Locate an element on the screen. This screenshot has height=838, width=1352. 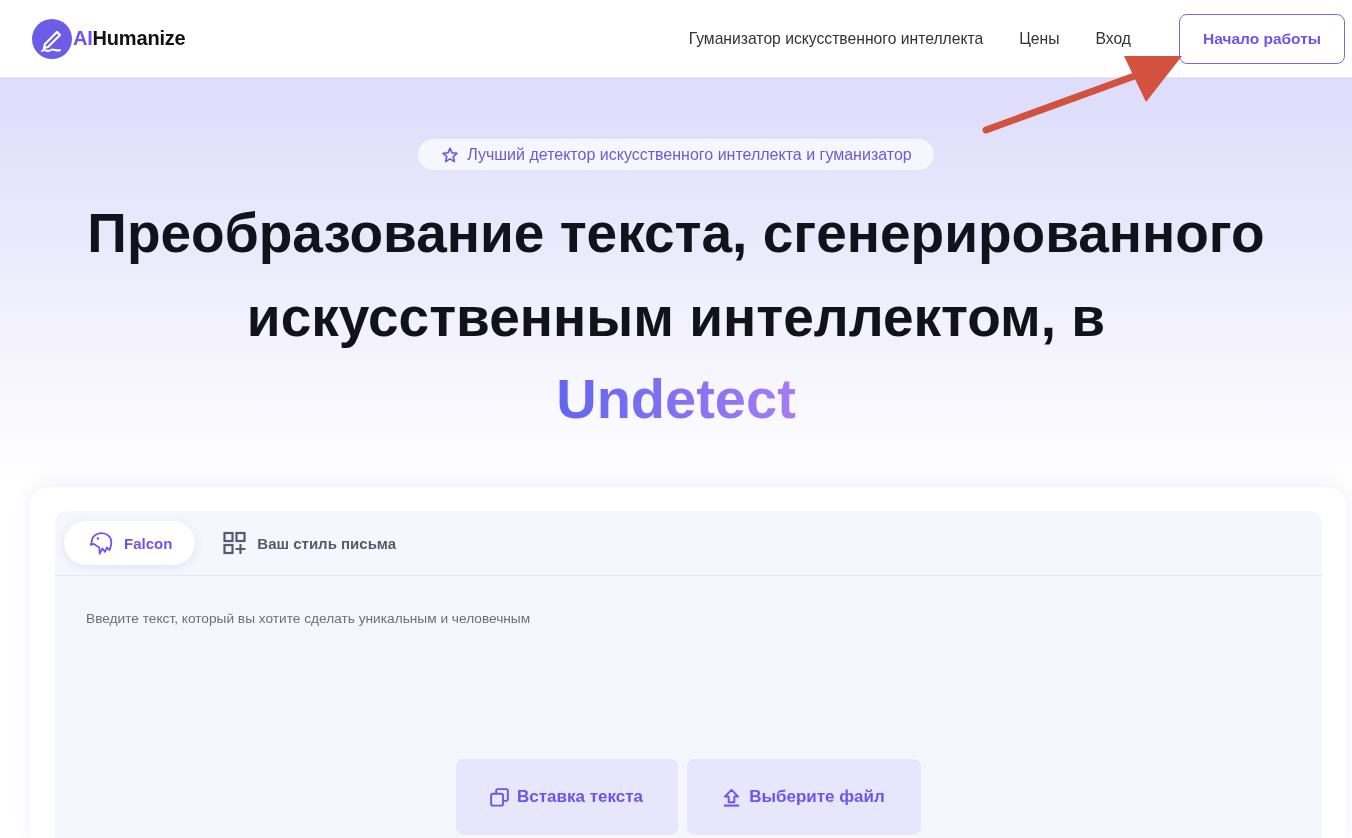
paste-text-button: Вставка текста is located at coordinates (566, 797).